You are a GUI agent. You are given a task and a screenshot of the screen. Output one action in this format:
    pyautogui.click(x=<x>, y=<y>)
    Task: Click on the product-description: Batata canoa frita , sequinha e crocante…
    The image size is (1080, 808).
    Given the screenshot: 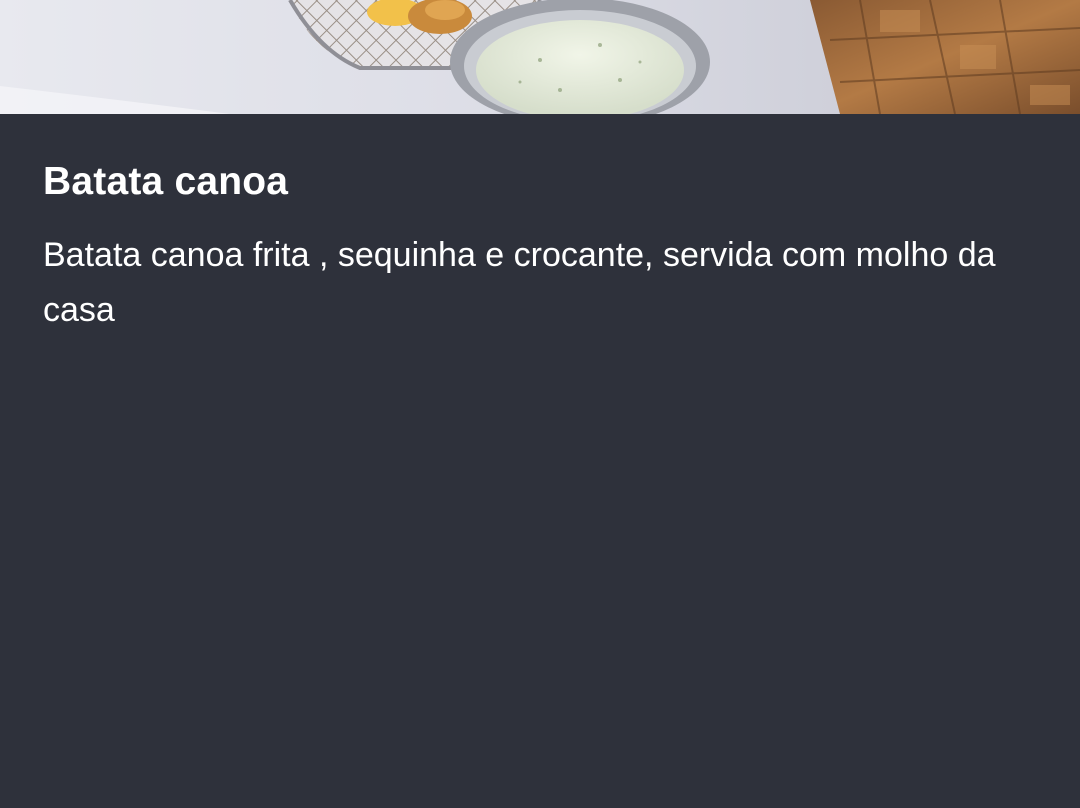 What is the action you would take?
    pyautogui.click(x=519, y=282)
    